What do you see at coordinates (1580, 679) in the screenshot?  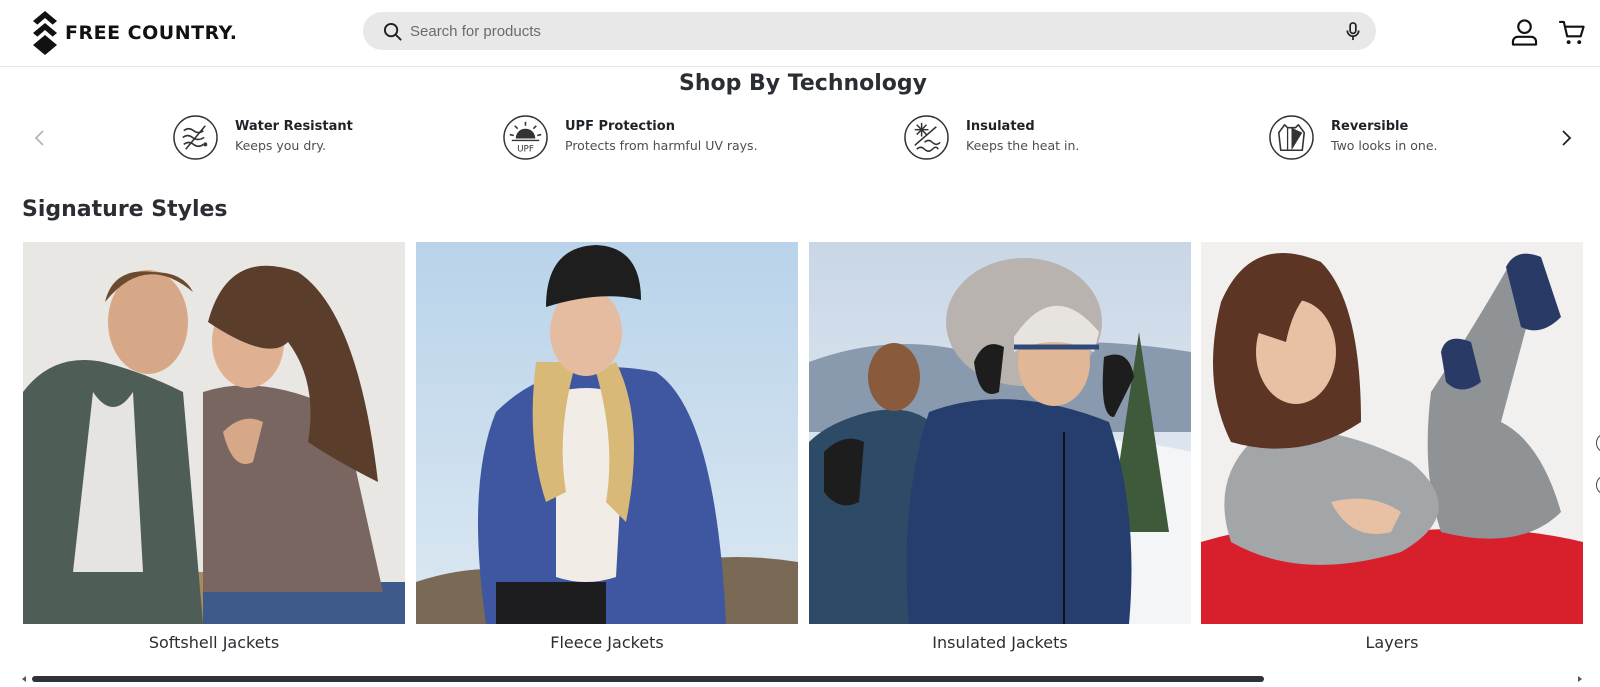 I see `scroll-right-arrow-icon` at bounding box center [1580, 679].